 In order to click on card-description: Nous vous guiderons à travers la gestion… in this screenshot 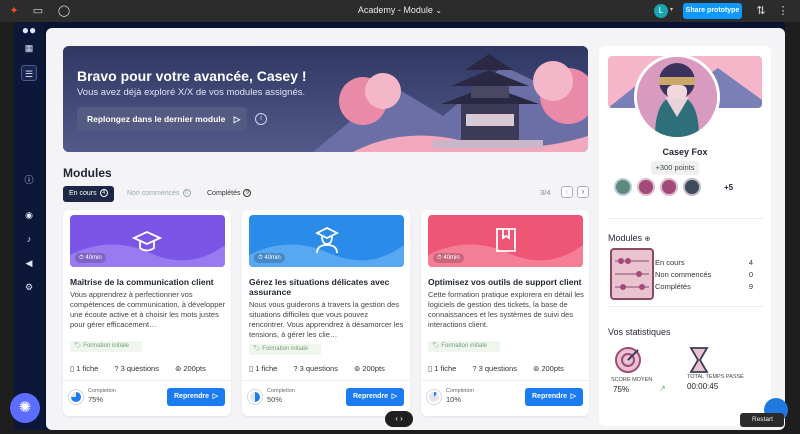, I will do `click(326, 319)`.